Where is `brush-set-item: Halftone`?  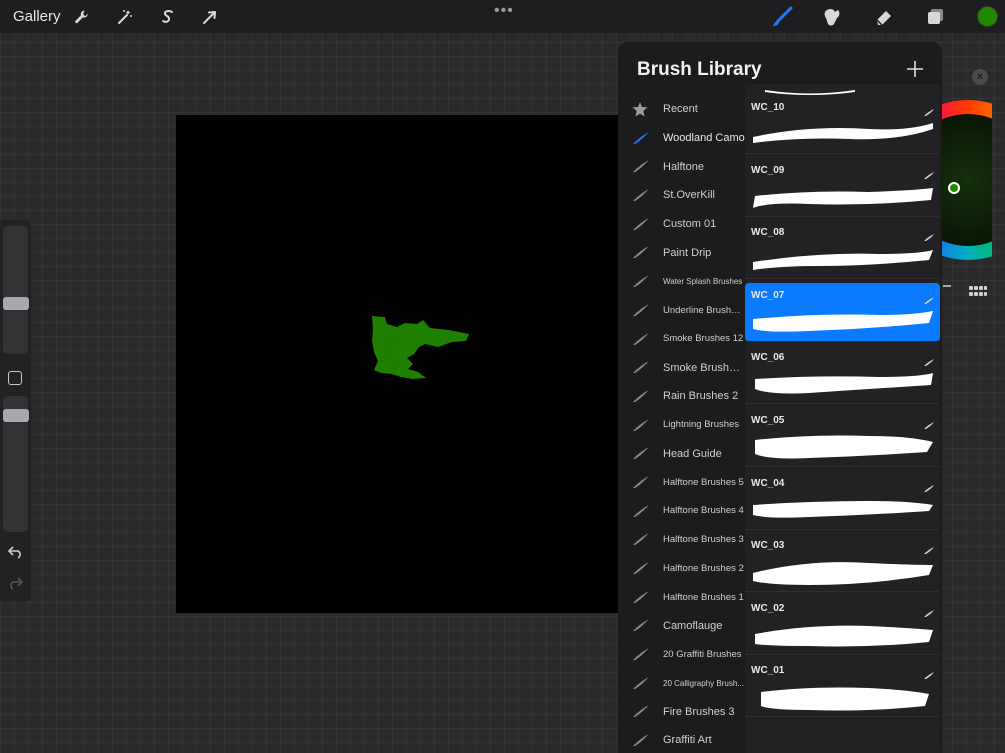
brush-set-item: Halftone is located at coordinates (681, 166).